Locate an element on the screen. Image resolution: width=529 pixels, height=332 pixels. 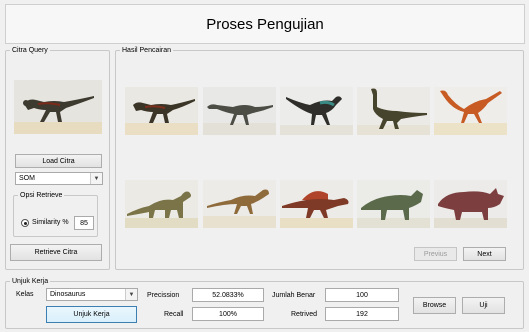
kelas-select: Dinosaurus ▼ is located at coordinates (92, 294).